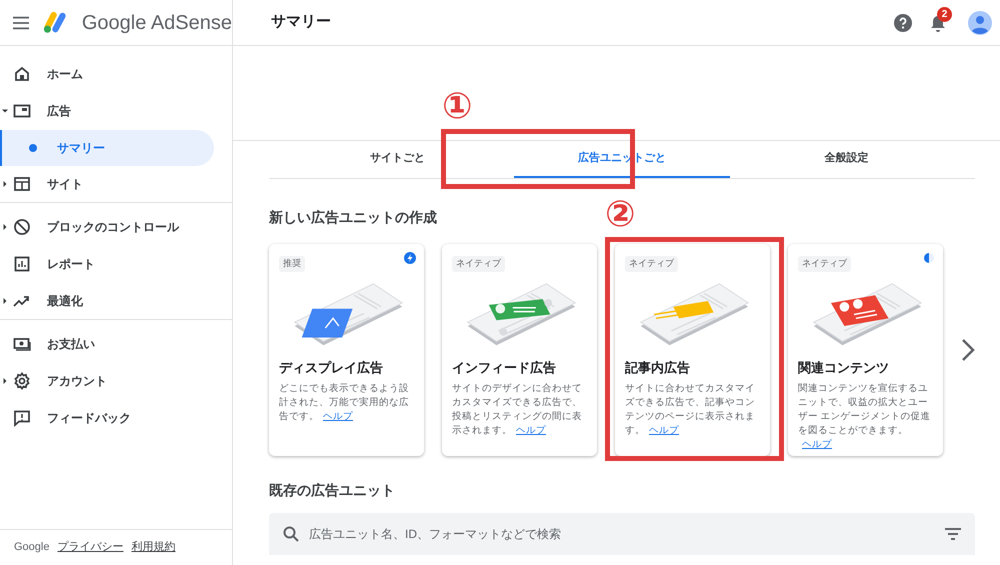 The image size is (1000, 565). I want to click on section-heading: 新しい広告ユニットの作成, so click(353, 217).